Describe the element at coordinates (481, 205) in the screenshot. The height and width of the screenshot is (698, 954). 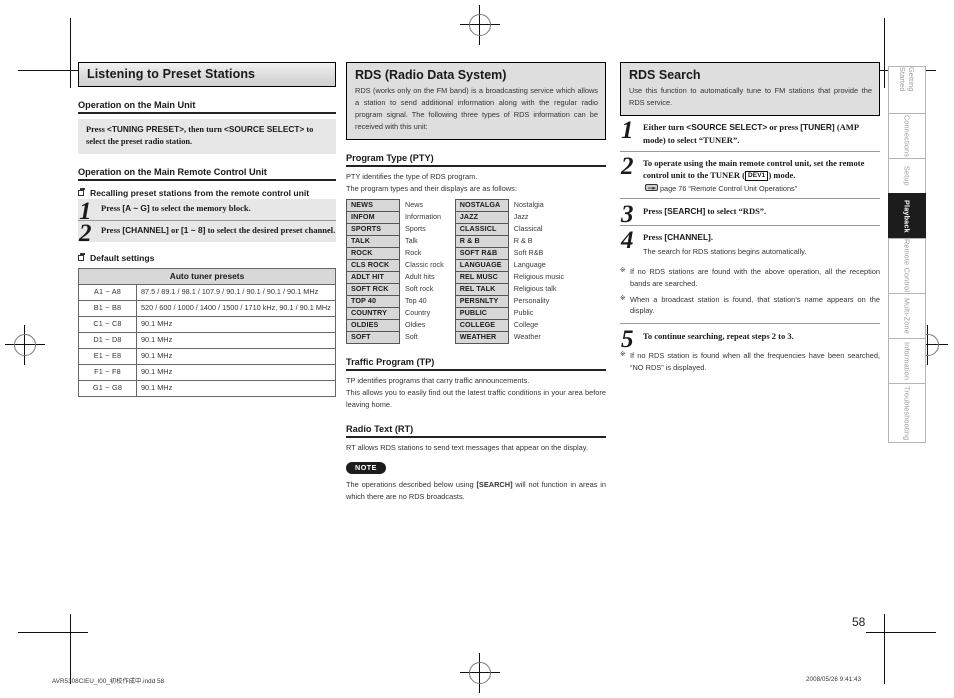
I see `pty-display-code: NOSTALGA` at that location.